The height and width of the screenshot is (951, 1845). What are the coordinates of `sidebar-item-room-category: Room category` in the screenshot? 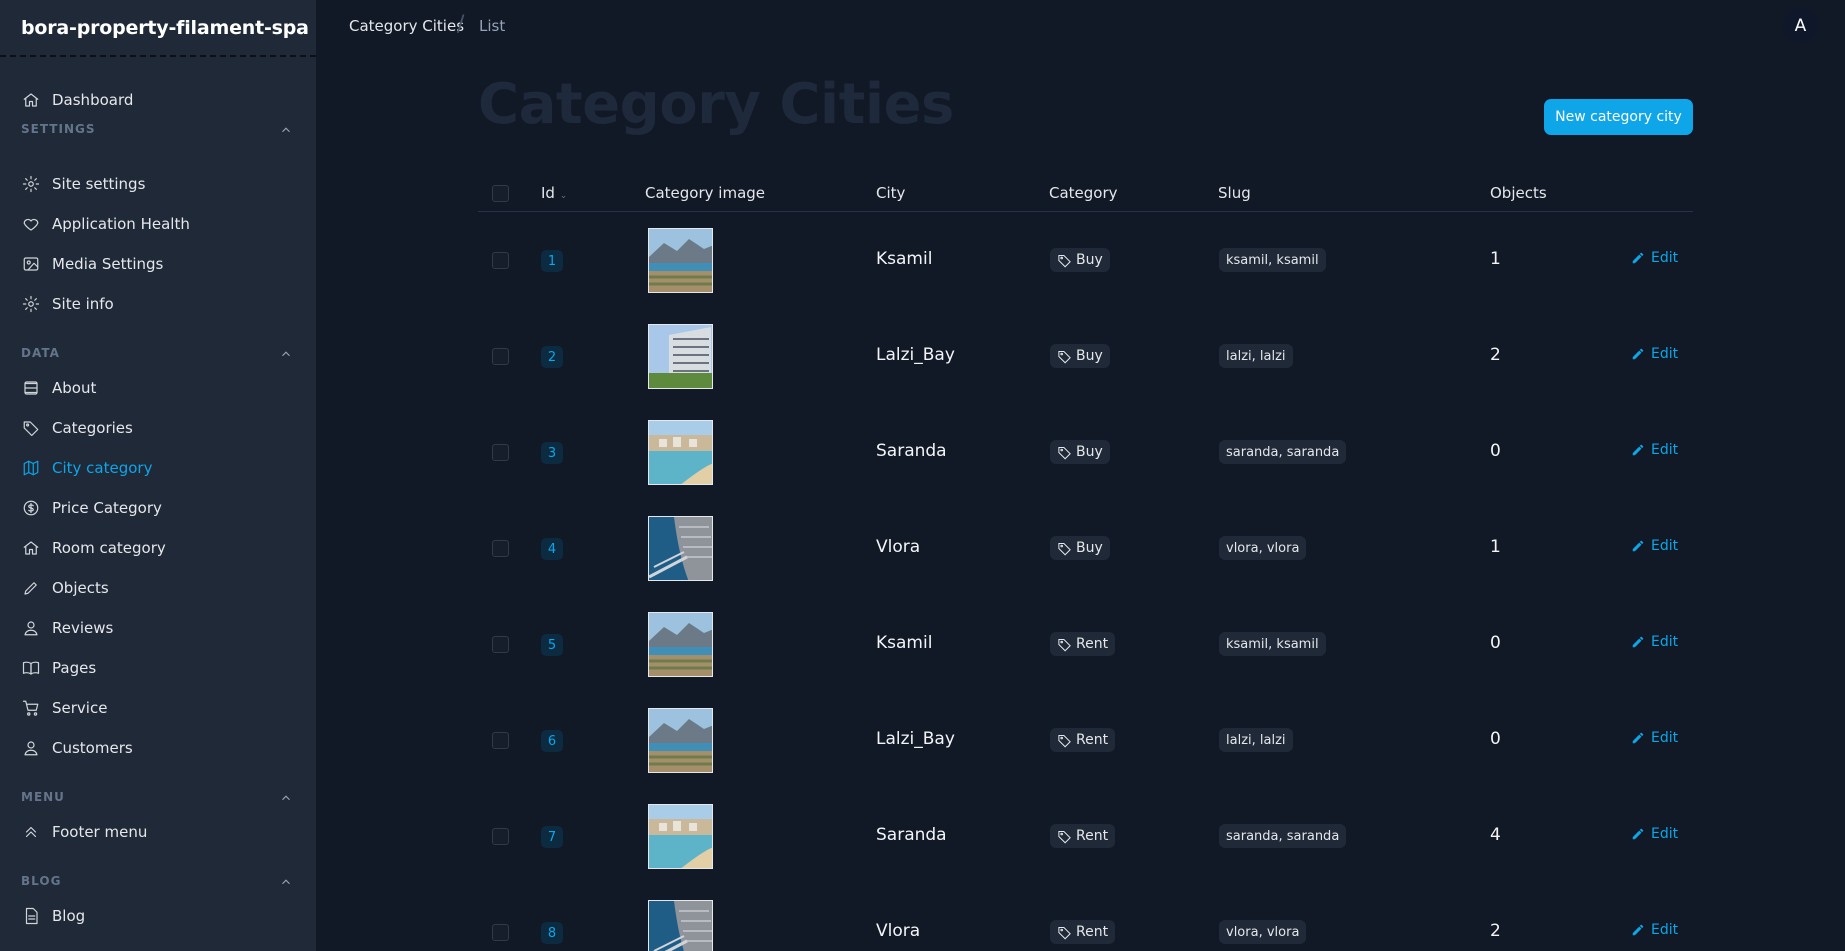 It's located at (93, 548).